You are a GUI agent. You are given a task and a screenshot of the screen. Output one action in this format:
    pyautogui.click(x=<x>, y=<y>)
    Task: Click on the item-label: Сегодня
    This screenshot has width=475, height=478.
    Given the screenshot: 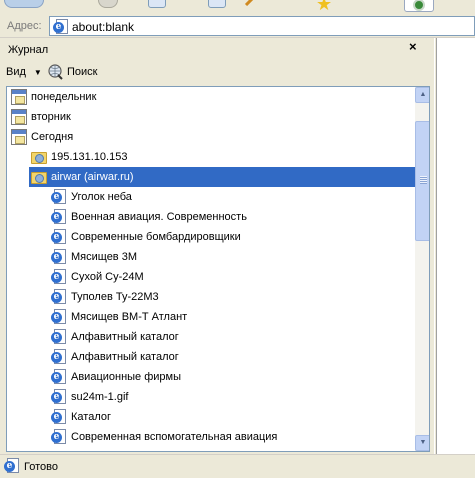 What is the action you would take?
    pyautogui.click(x=52, y=137)
    